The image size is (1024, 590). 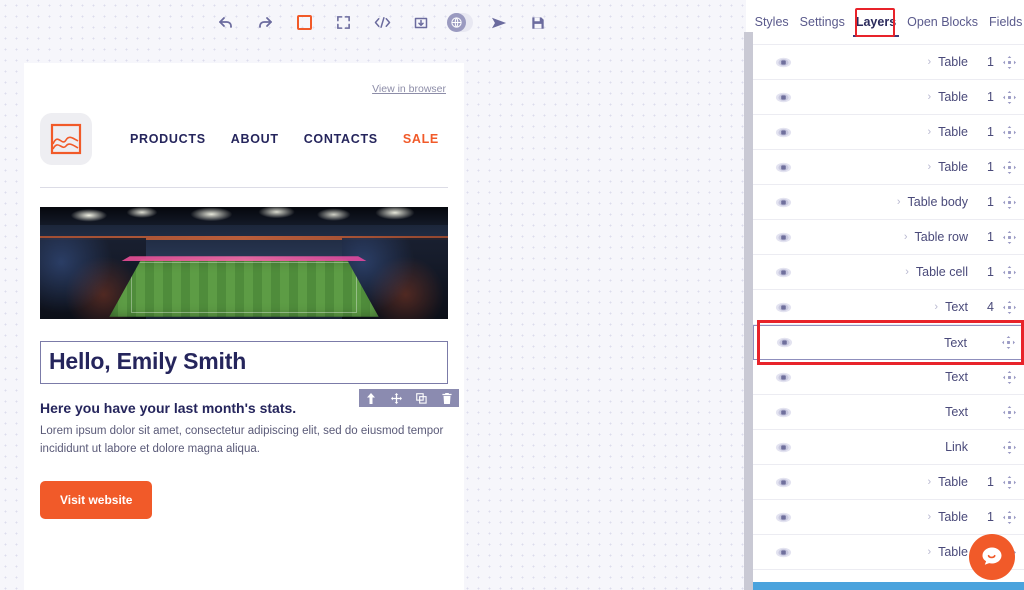 I want to click on nav-link-sale: SALE, so click(x=421, y=139).